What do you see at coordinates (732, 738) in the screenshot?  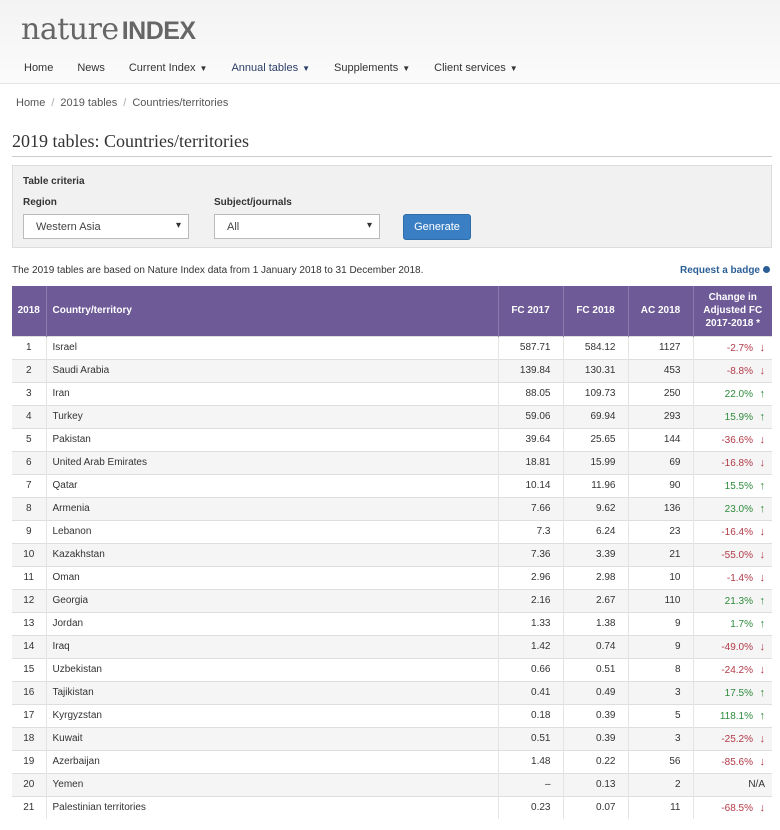 I see `change-cell: -25.2% ↓` at bounding box center [732, 738].